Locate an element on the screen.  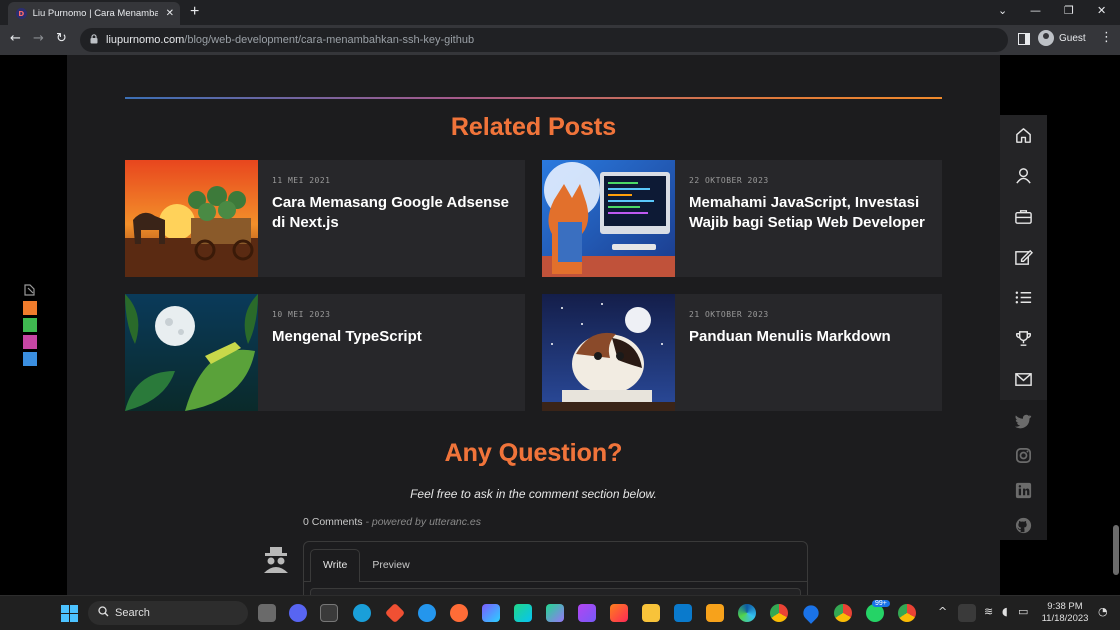
task-view-icon is located at coordinates (267, 613).